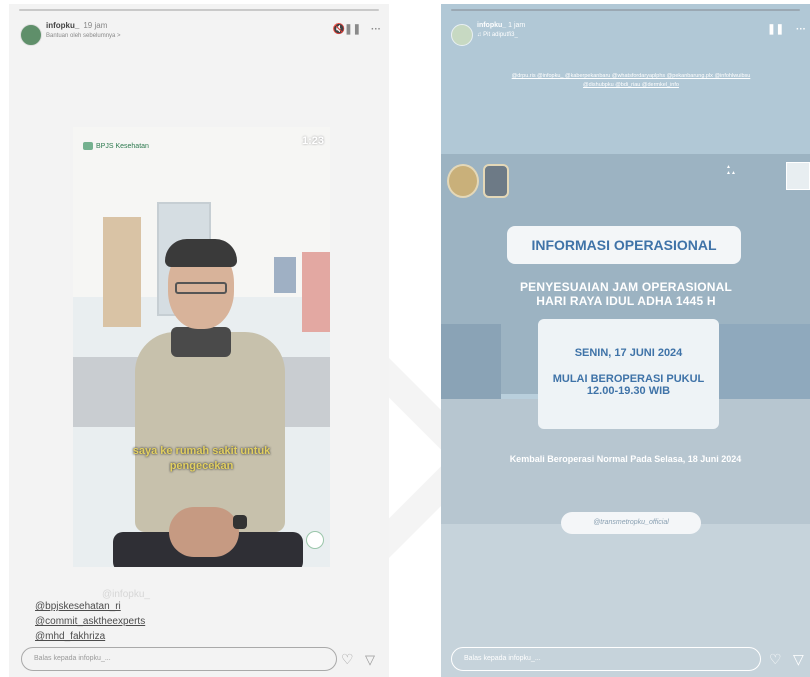 The width and height of the screenshot is (810, 677). Describe the element at coordinates (240, 522) in the screenshot. I see `person-watch` at that location.